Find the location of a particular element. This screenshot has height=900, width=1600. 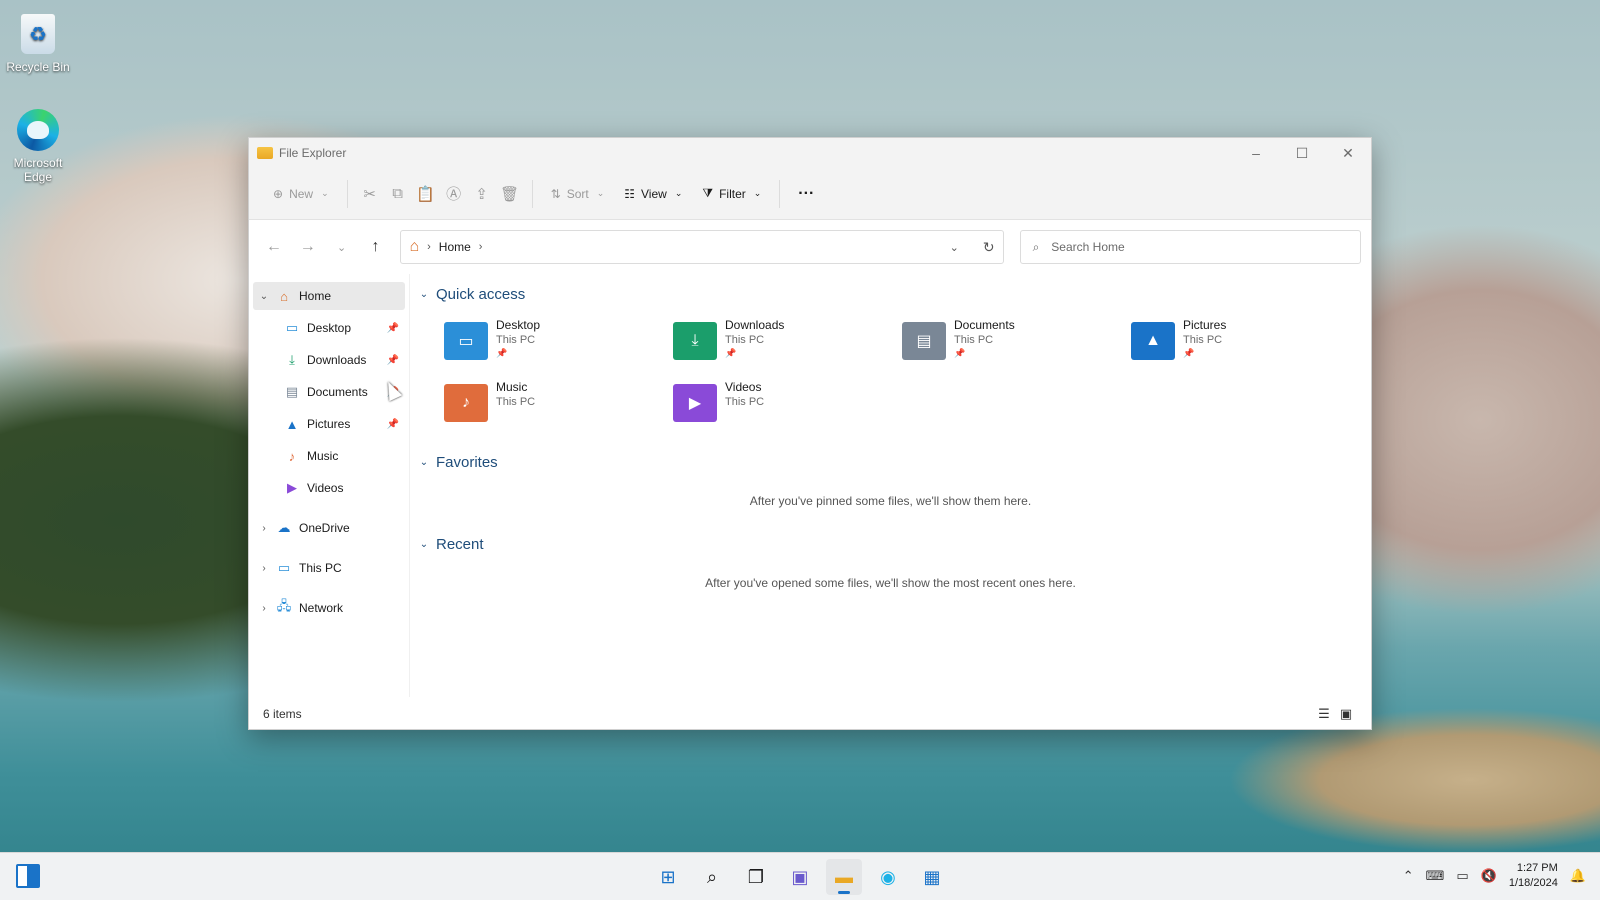

sidebar-item-documents: ▤ Documents 📌 is located at coordinates (329, 392).